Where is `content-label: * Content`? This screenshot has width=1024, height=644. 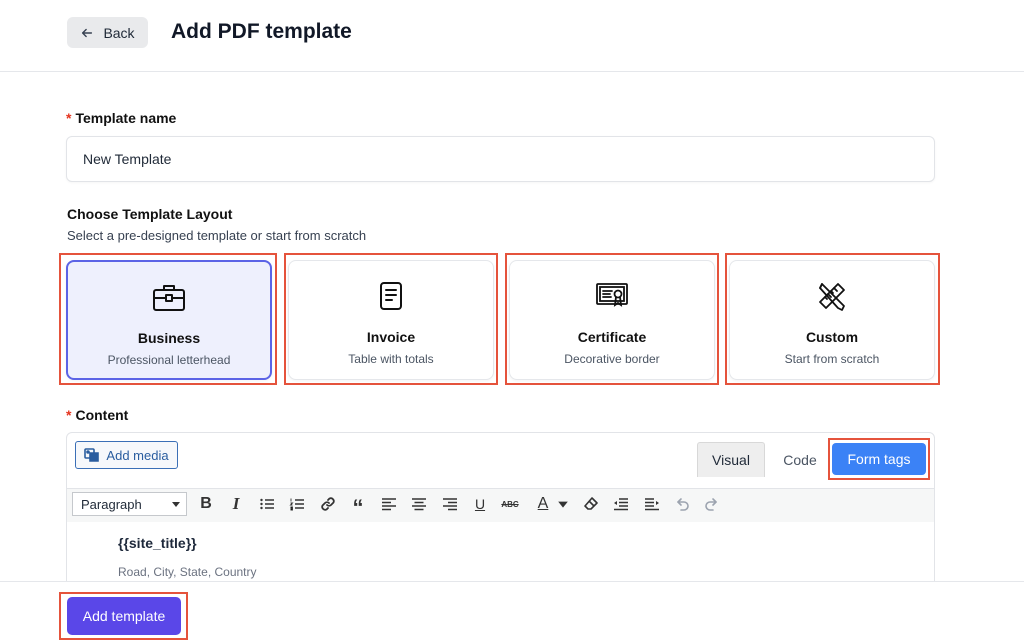
content-label: * Content is located at coordinates (97, 415).